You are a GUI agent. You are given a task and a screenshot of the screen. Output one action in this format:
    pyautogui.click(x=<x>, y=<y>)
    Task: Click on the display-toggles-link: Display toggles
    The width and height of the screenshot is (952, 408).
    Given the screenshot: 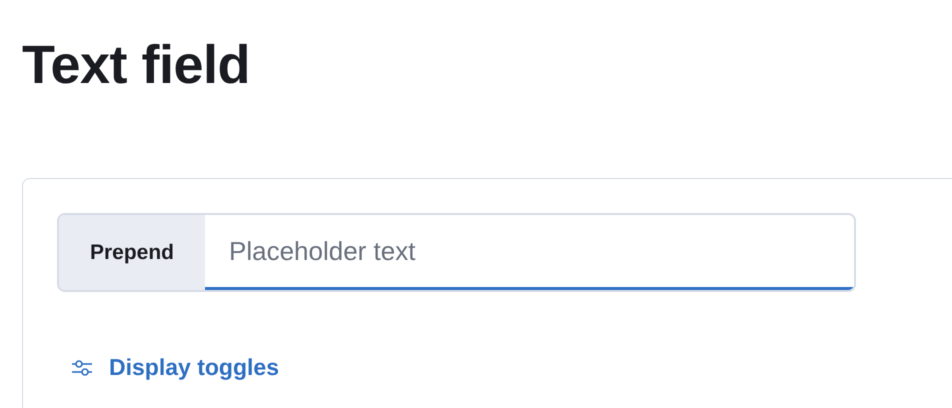 What is the action you would take?
    pyautogui.click(x=175, y=367)
    